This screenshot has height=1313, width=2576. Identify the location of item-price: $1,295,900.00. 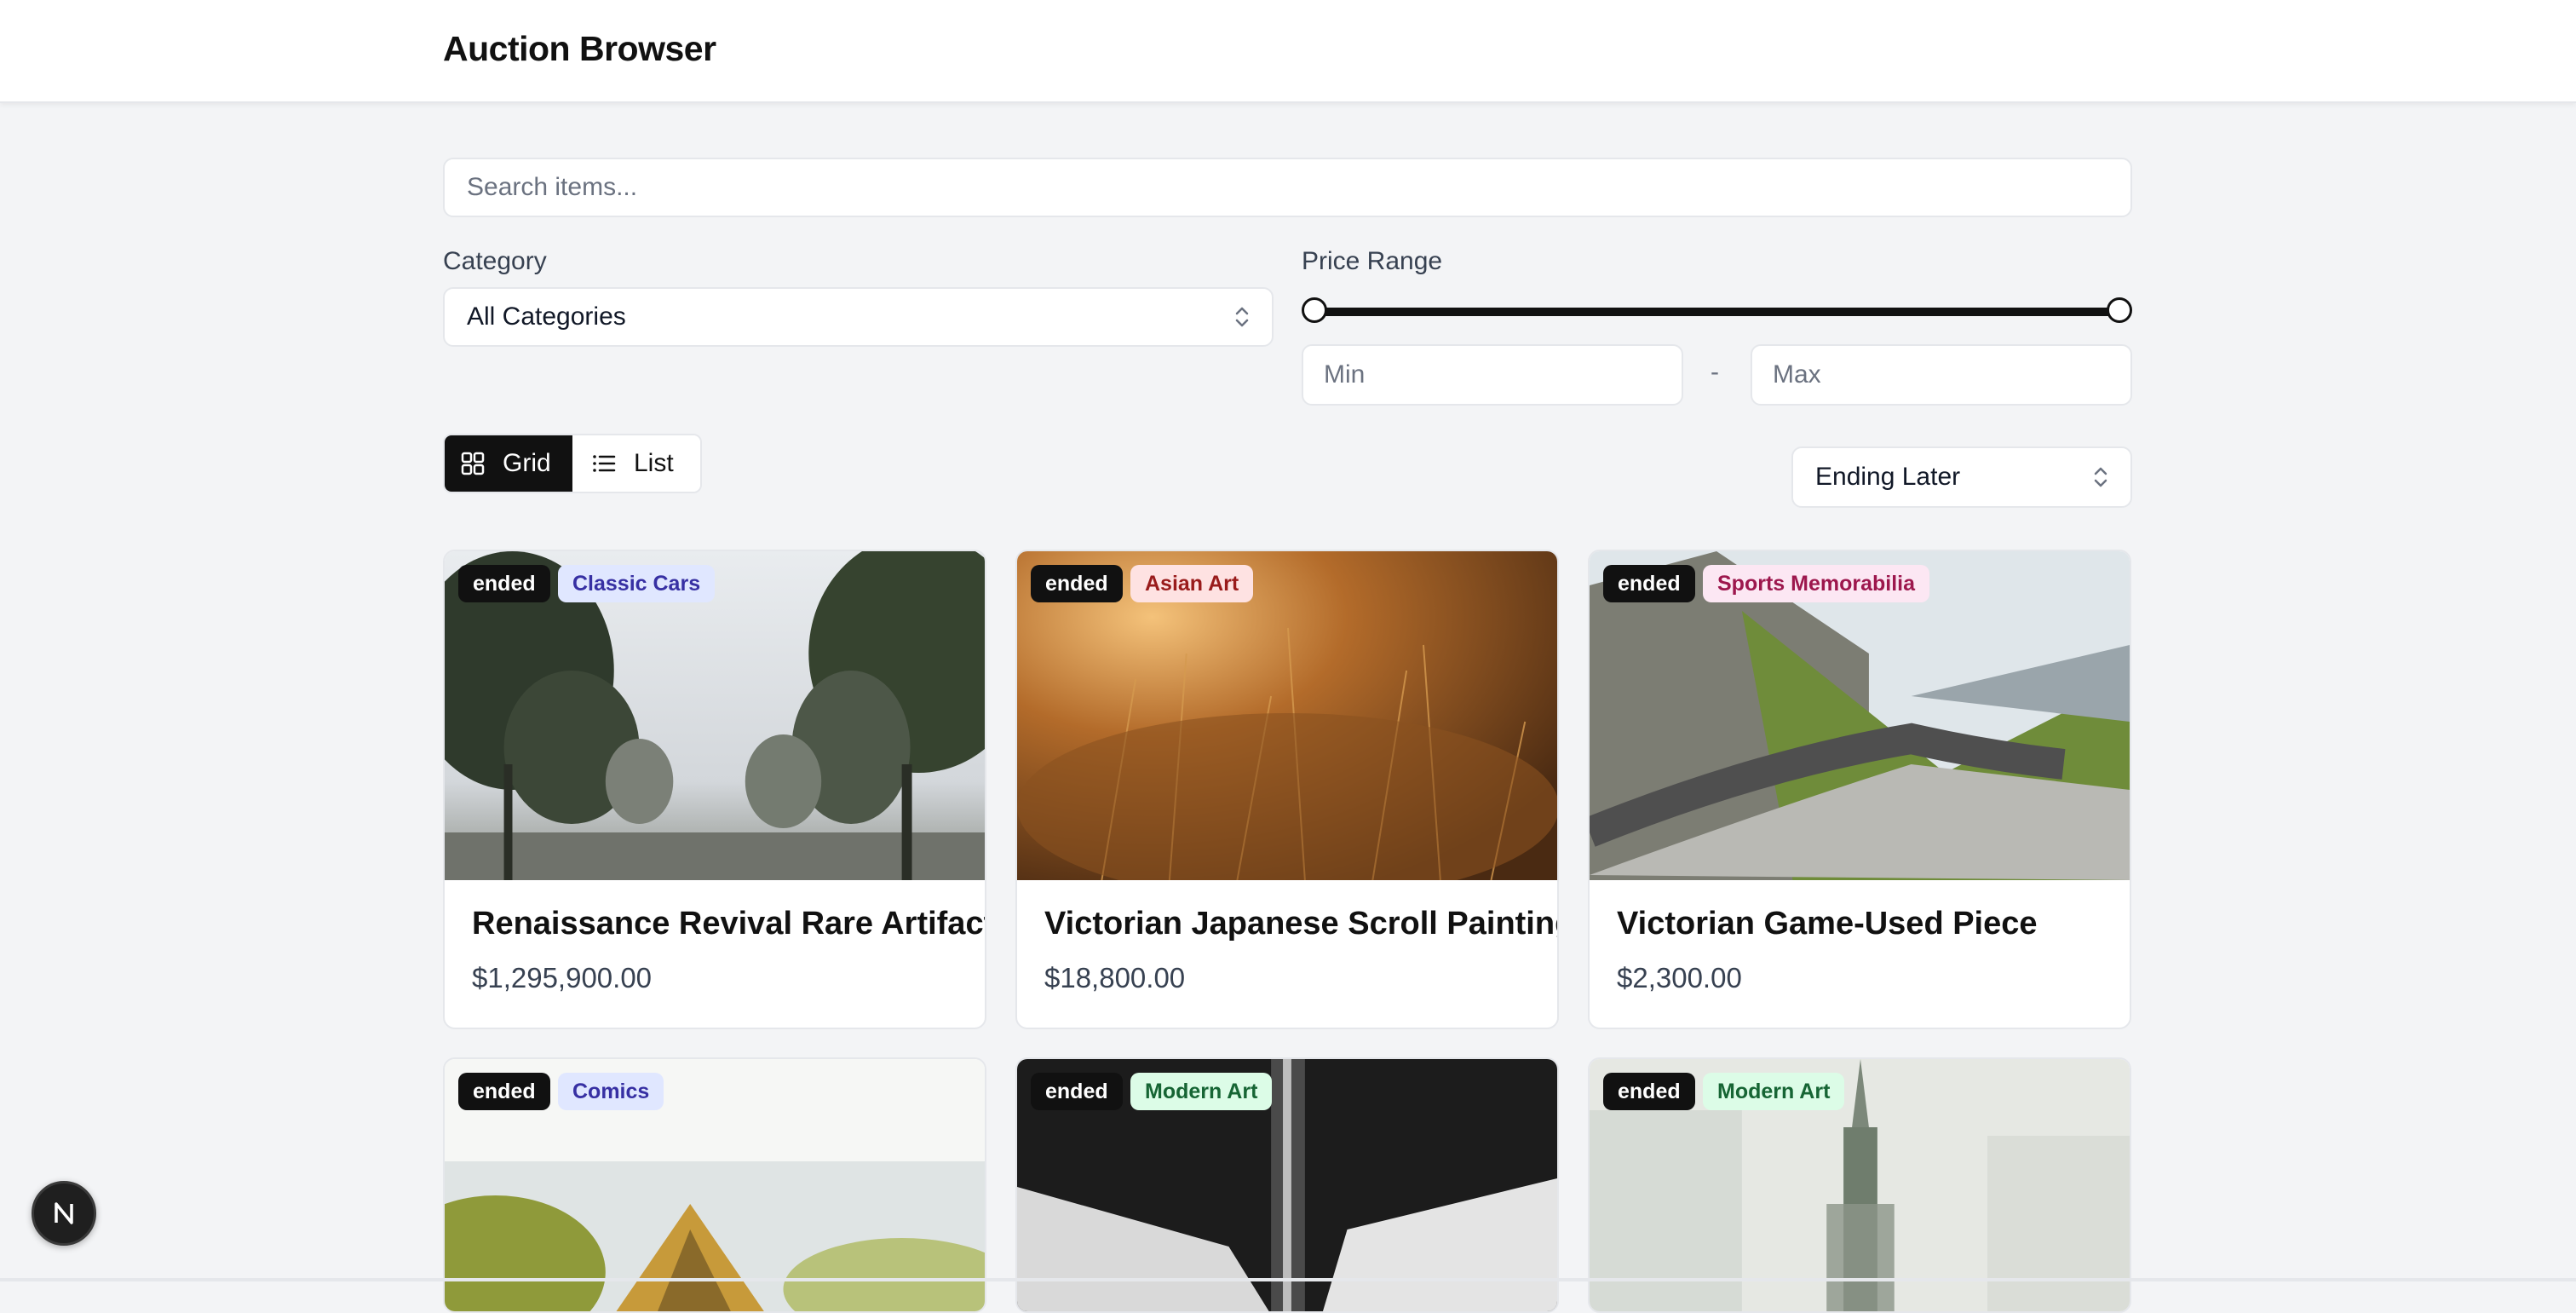
(562, 977).